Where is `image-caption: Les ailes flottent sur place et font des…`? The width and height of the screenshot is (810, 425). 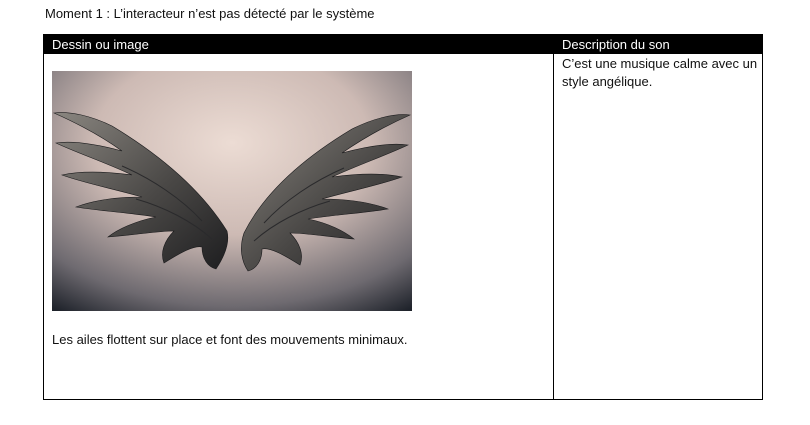 image-caption: Les ailes flottent sur place et font des… is located at coordinates (230, 339).